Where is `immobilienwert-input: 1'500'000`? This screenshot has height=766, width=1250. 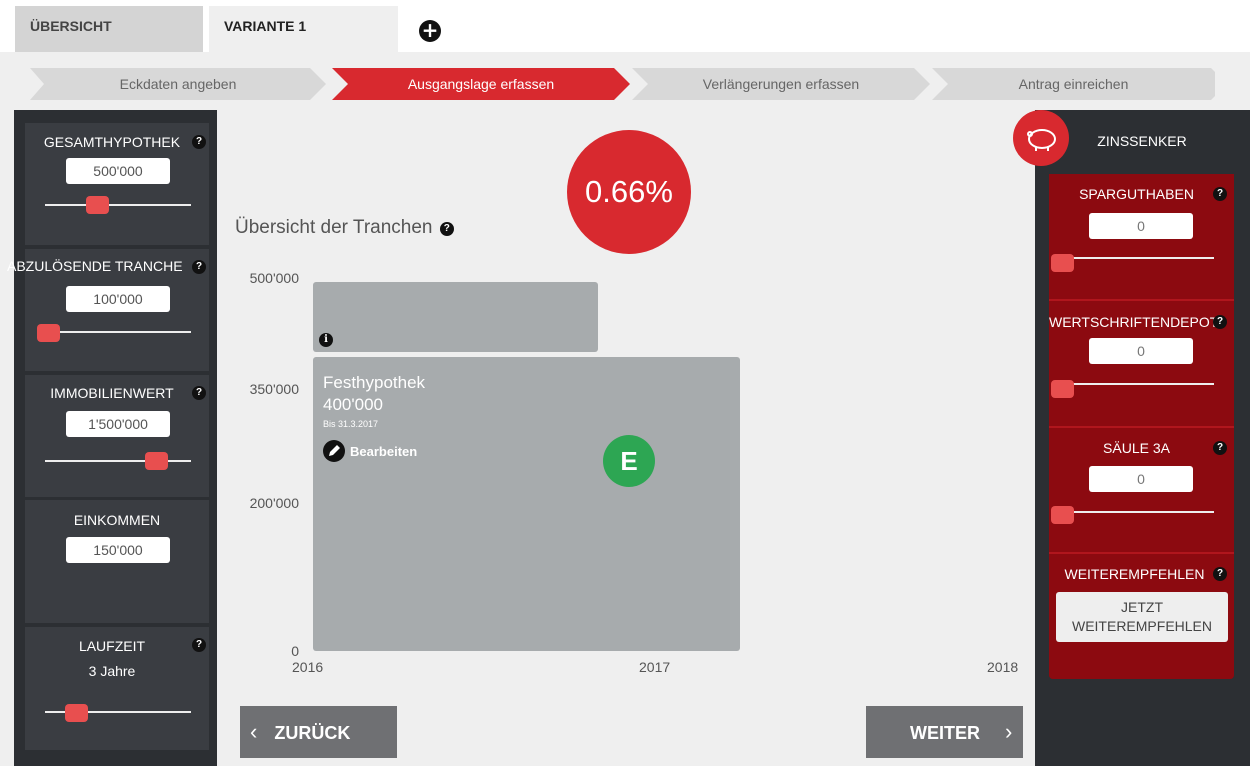 immobilienwert-input: 1'500'000 is located at coordinates (118, 424).